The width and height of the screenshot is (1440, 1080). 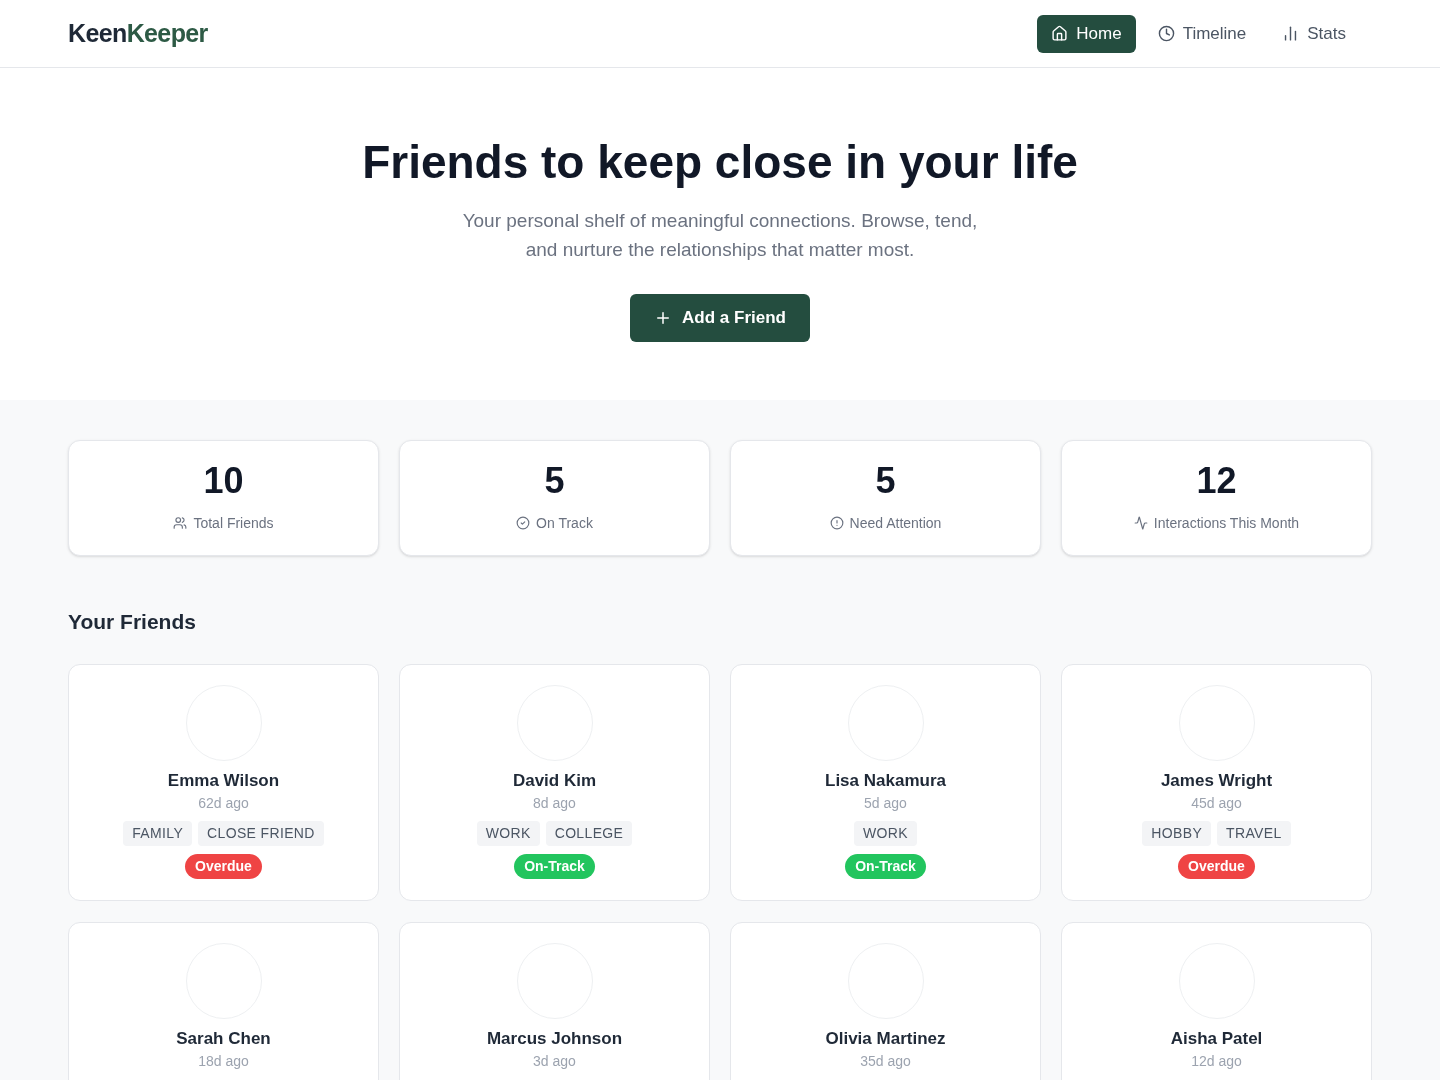 What do you see at coordinates (233, 523) in the screenshot?
I see `stat-label: Total Friends` at bounding box center [233, 523].